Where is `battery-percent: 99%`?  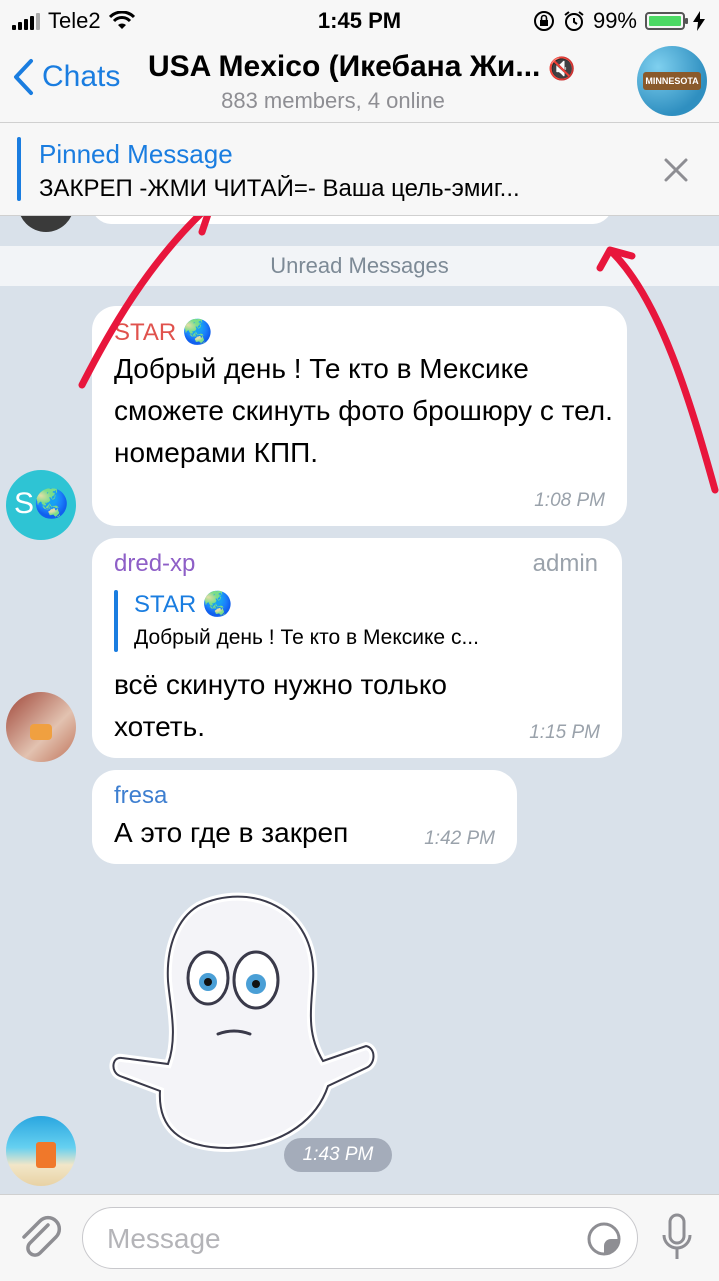
battery-percent: 99% is located at coordinates (614, 20).